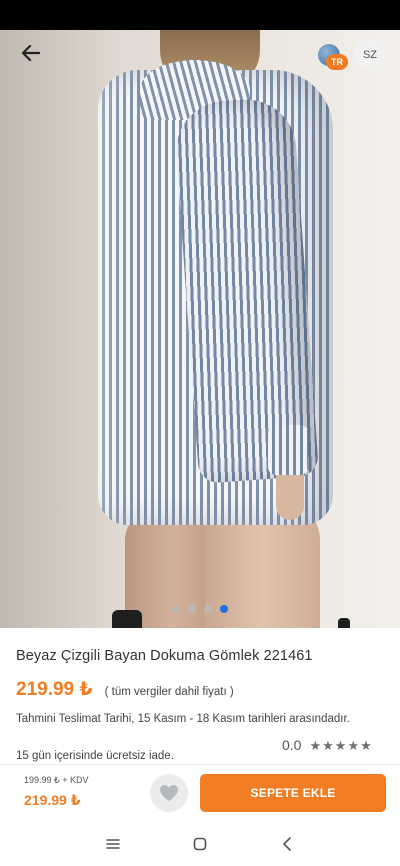 The width and height of the screenshot is (400, 866). I want to click on system-nav-bar, so click(200, 844).